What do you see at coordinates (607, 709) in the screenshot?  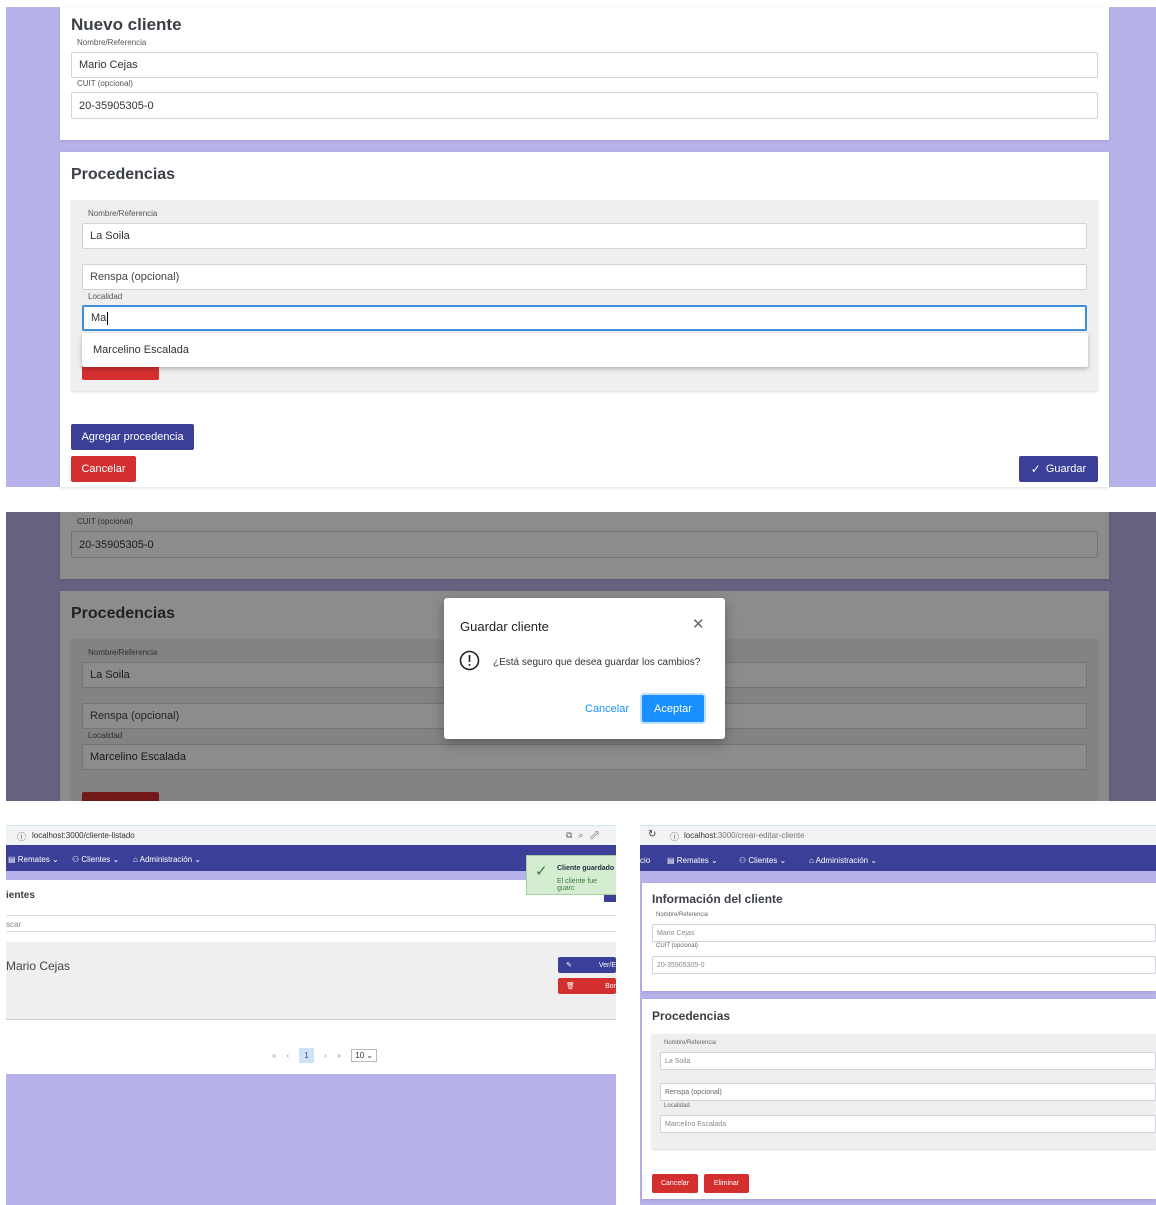 I see `modal-cancel-button: Cancelar` at bounding box center [607, 709].